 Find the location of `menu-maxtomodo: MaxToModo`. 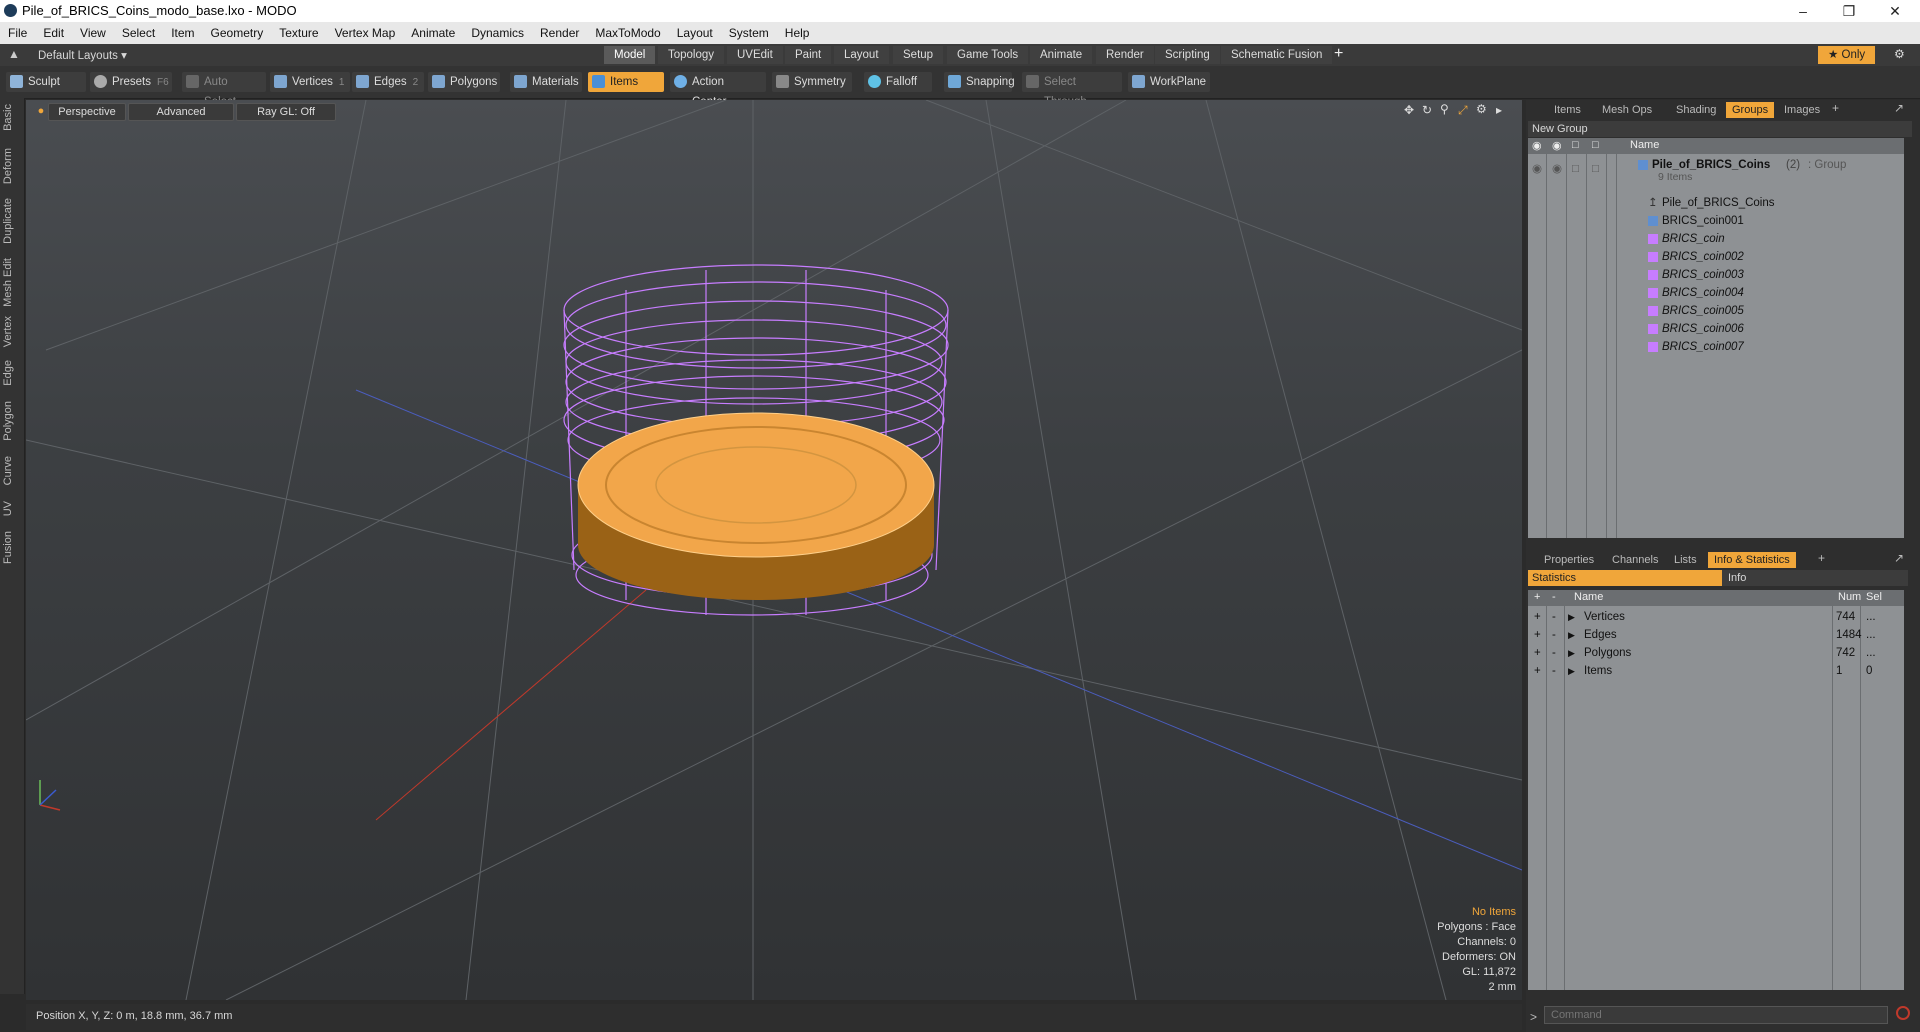

menu-maxtomodo: MaxToModo is located at coordinates (627, 33).